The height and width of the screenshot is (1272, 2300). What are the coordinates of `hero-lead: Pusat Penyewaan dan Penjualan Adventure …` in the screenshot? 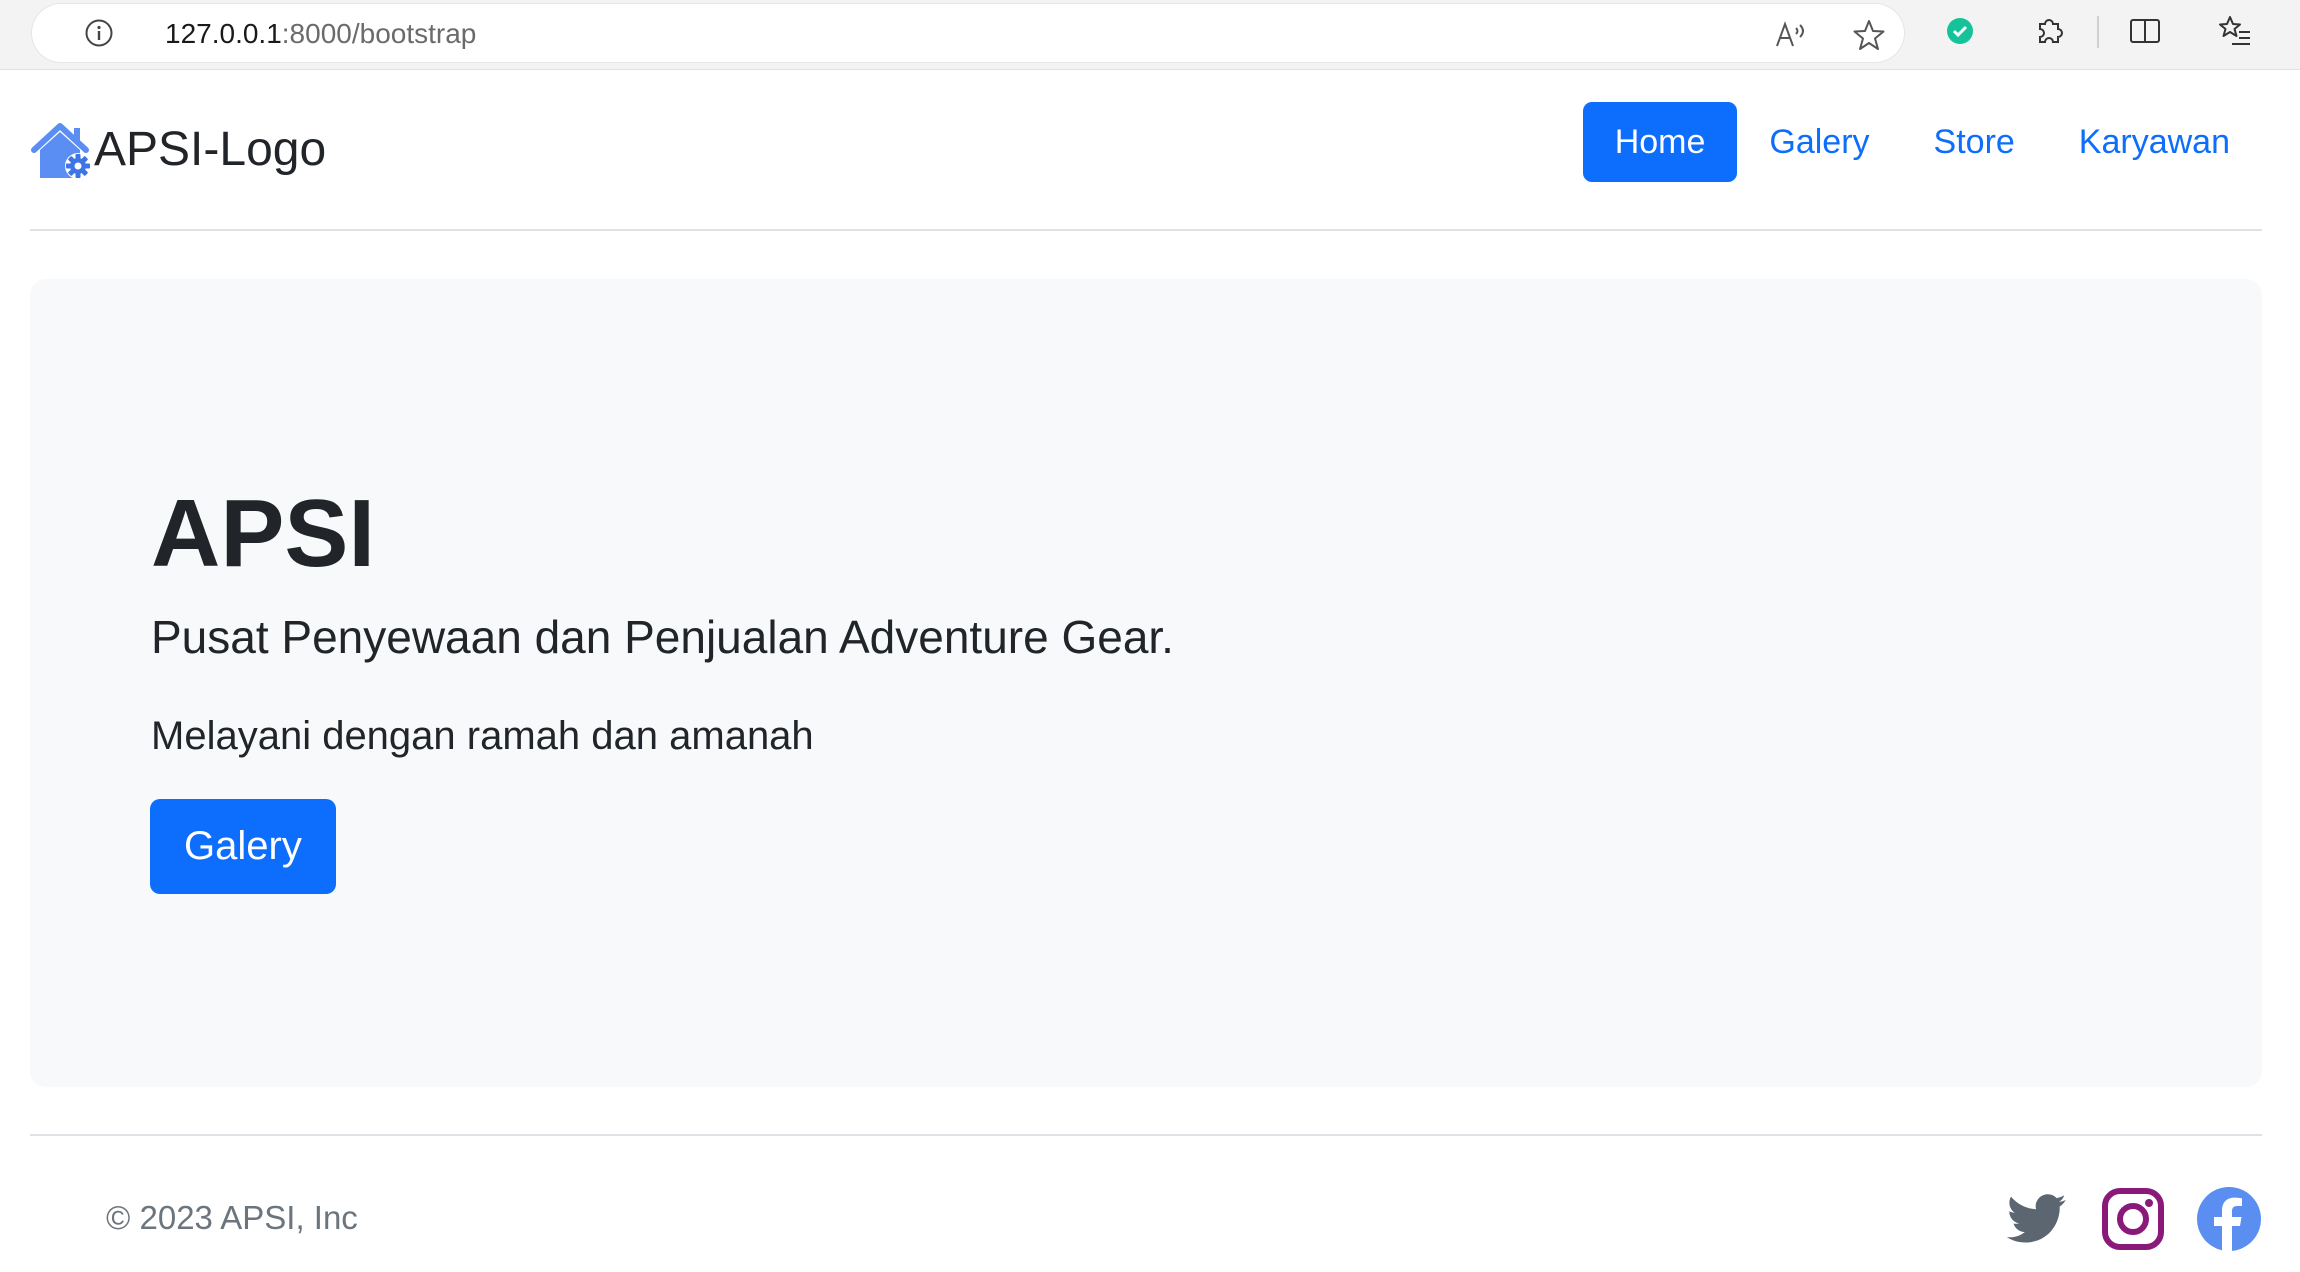 It's located at (662, 637).